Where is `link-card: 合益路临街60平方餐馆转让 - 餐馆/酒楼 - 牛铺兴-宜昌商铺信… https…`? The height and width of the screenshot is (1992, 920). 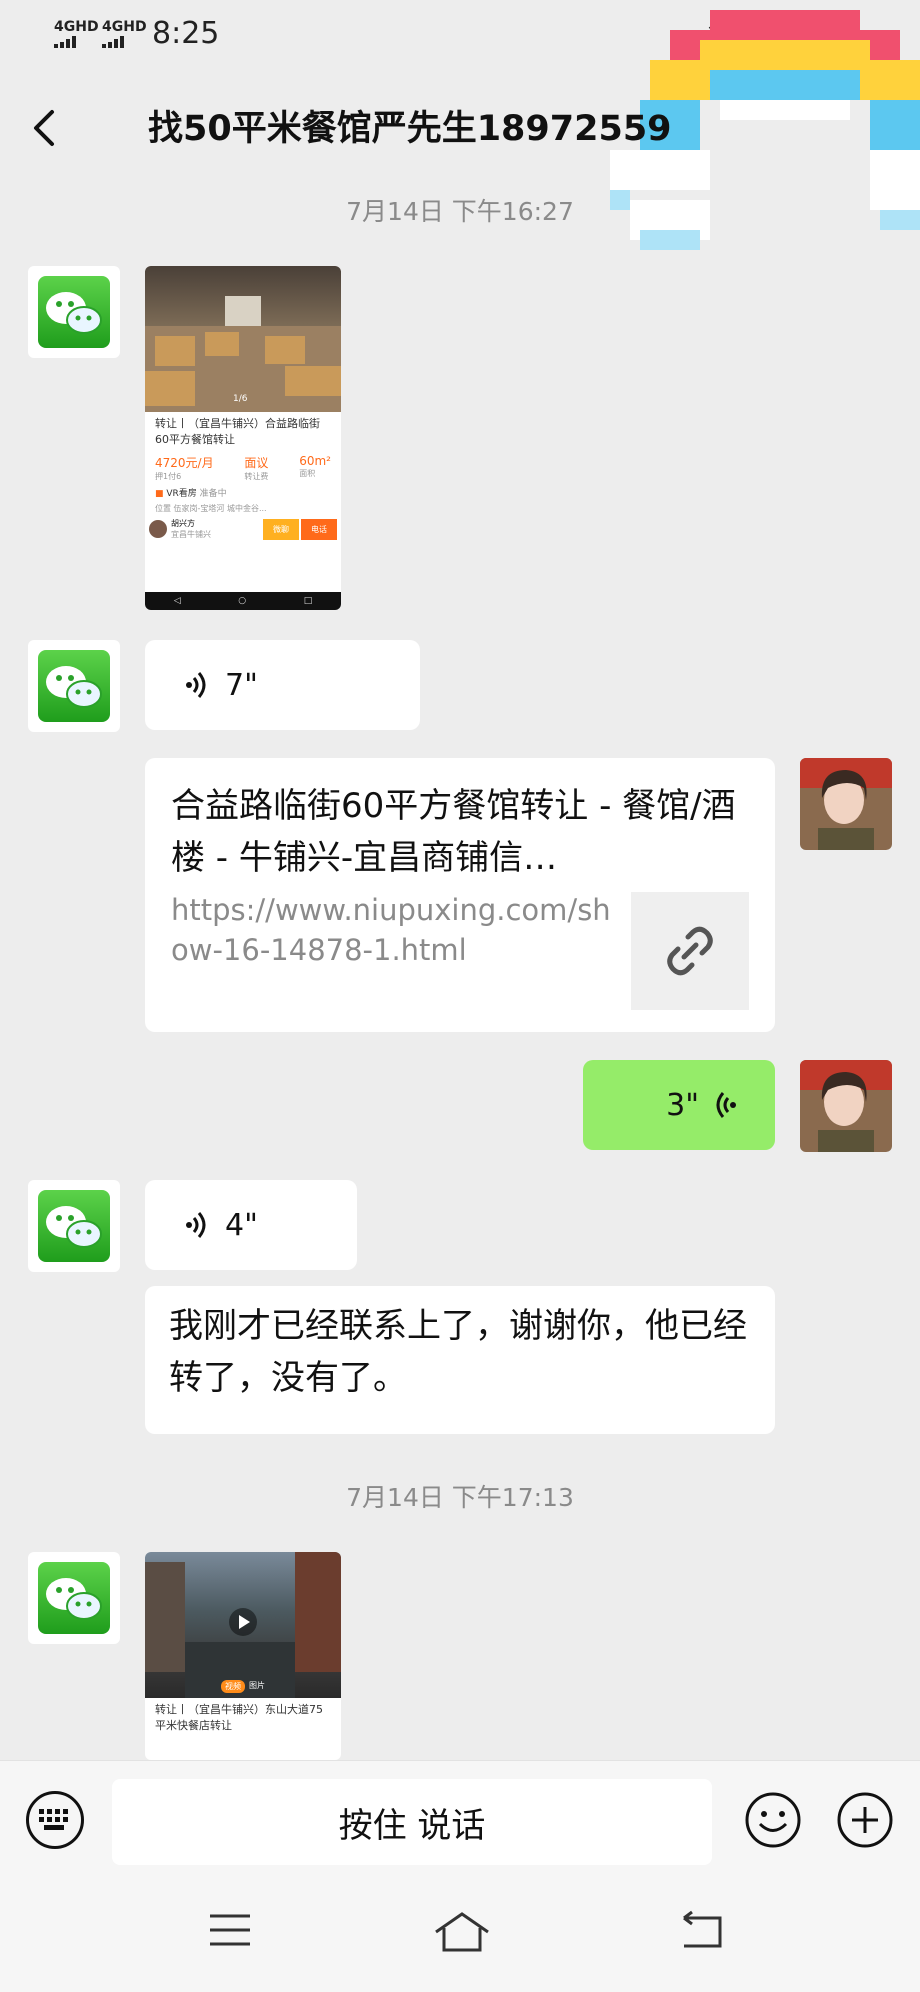 link-card: 合益路临街60平方餐馆转让 - 餐馆/酒楼 - 牛铺兴-宜昌商铺信… https… is located at coordinates (460, 895).